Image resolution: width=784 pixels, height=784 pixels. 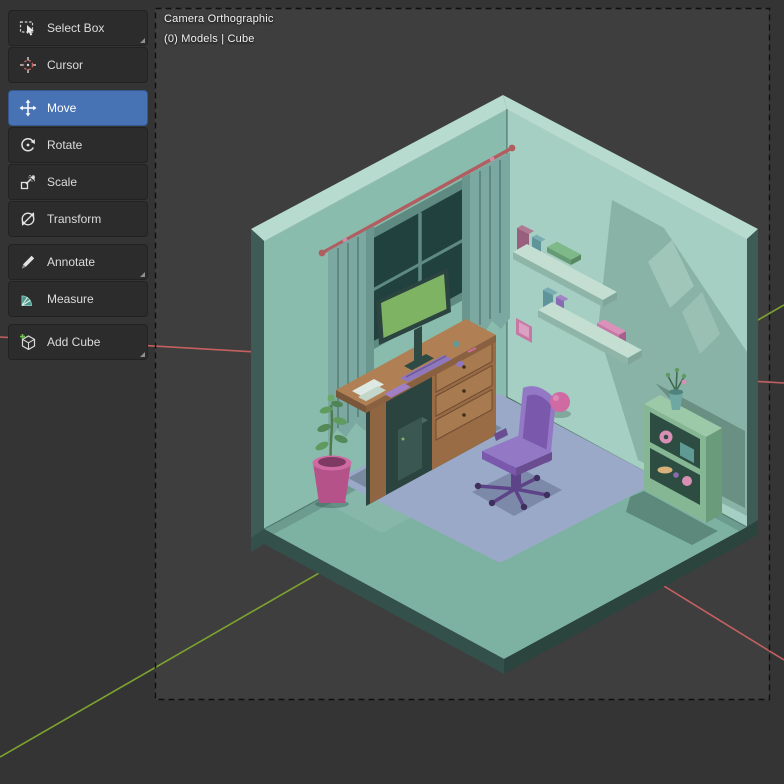 I want to click on tool-label: Transform, so click(x=74, y=219).